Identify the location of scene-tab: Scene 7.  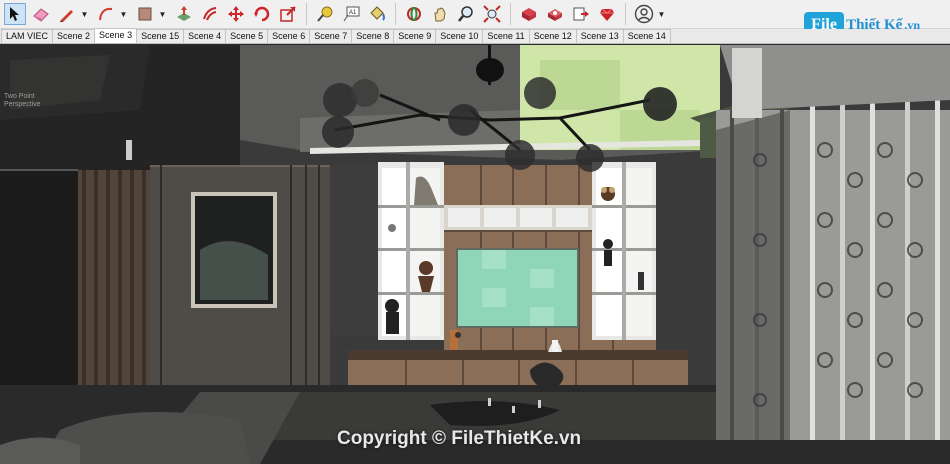
(331, 36).